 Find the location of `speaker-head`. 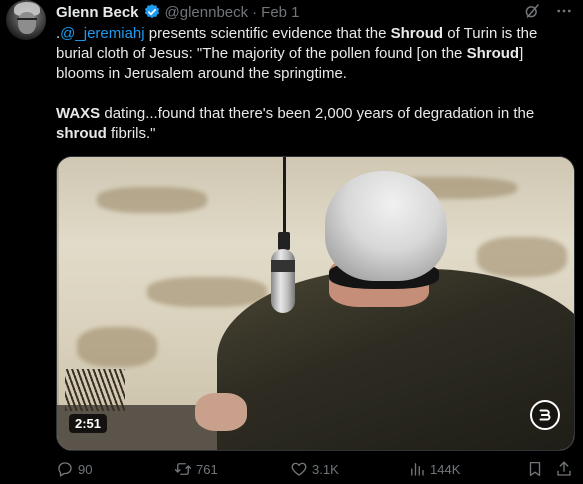

speaker-head is located at coordinates (386, 226).